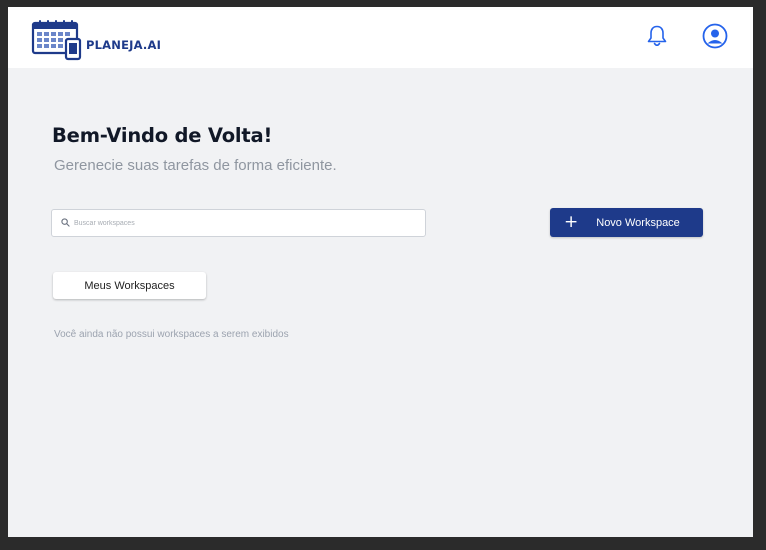 The height and width of the screenshot is (550, 766). What do you see at coordinates (638, 222) in the screenshot?
I see `new-workspace-label: Novo Workspace` at bounding box center [638, 222].